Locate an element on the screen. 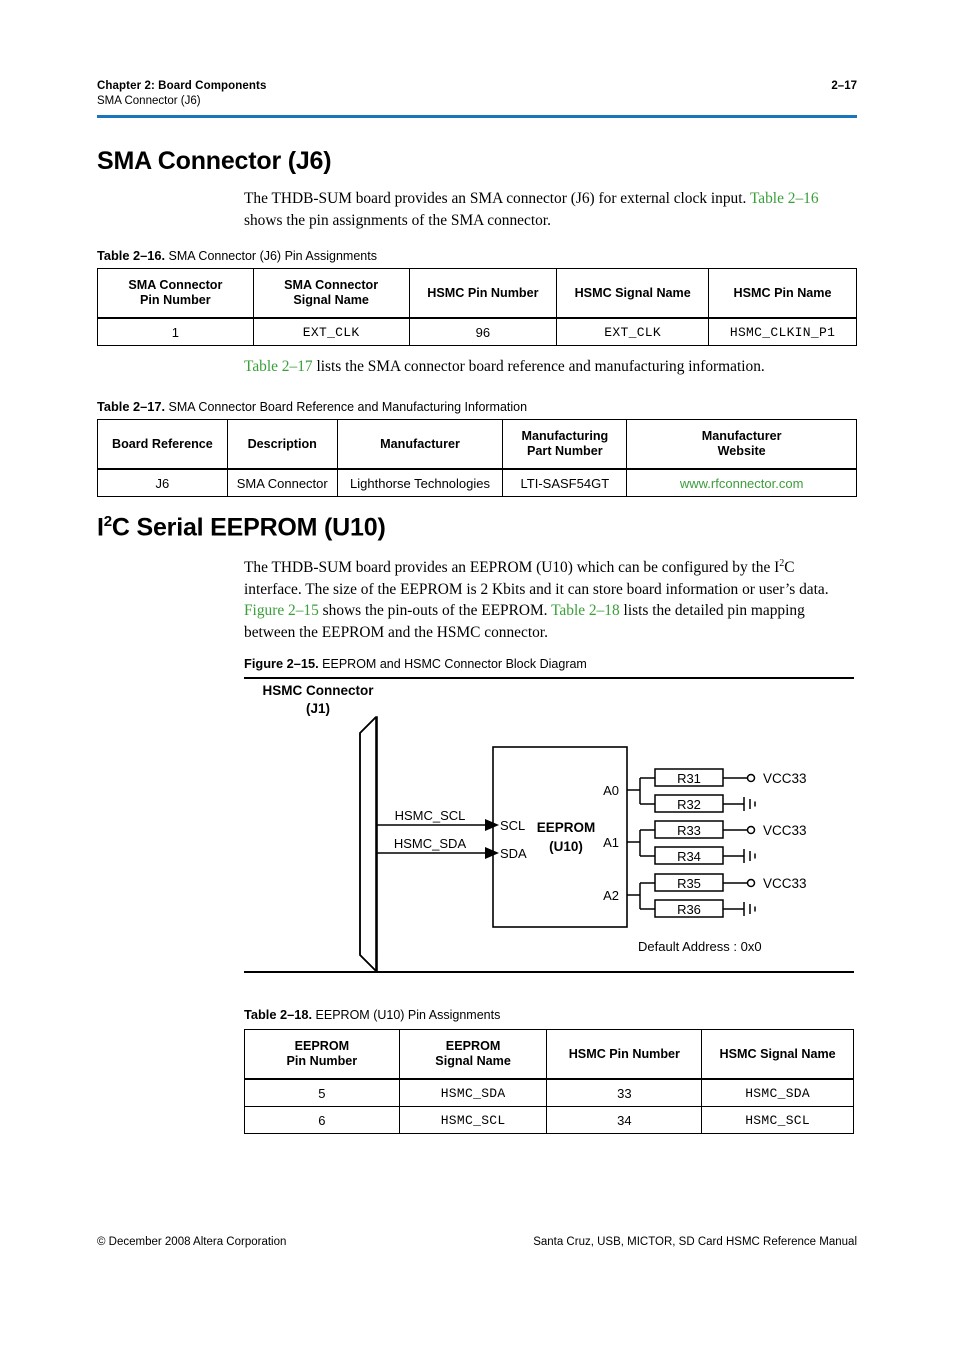  caption-label: Figure 2–15. is located at coordinates (281, 663).